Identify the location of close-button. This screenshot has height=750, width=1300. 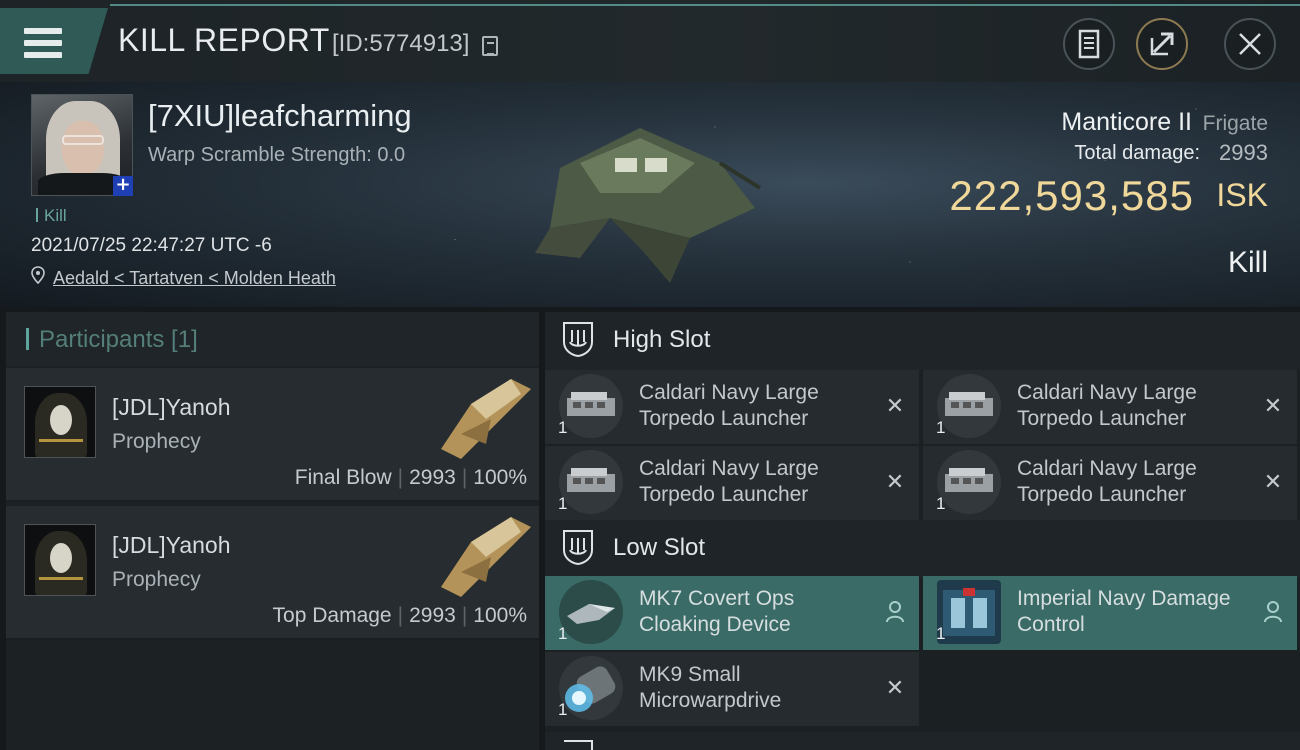
(1250, 44).